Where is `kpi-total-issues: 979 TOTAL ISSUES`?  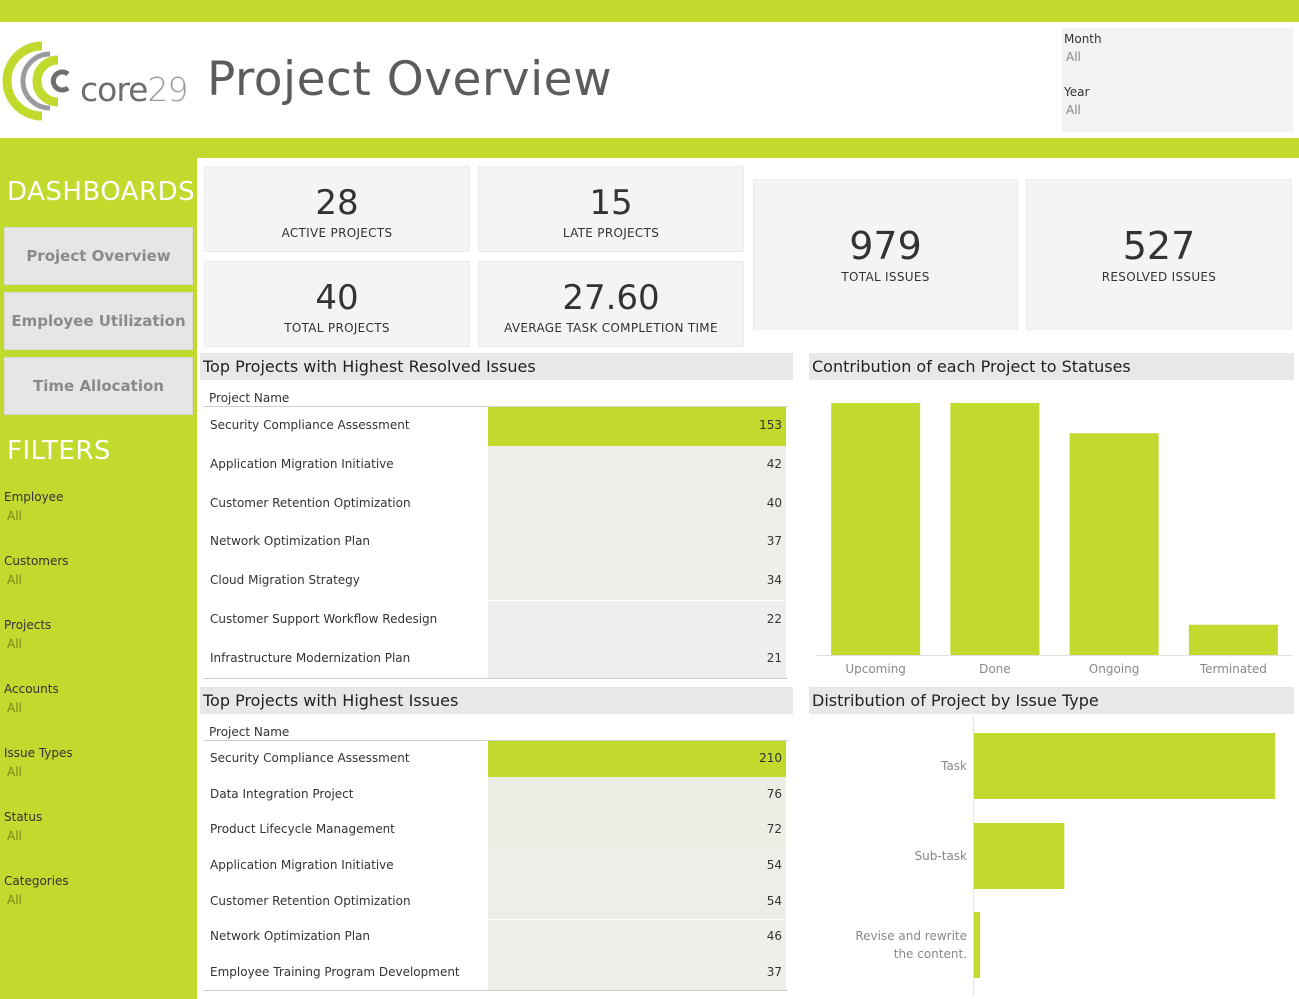
kpi-total-issues: 979 TOTAL ISSUES is located at coordinates (885, 254).